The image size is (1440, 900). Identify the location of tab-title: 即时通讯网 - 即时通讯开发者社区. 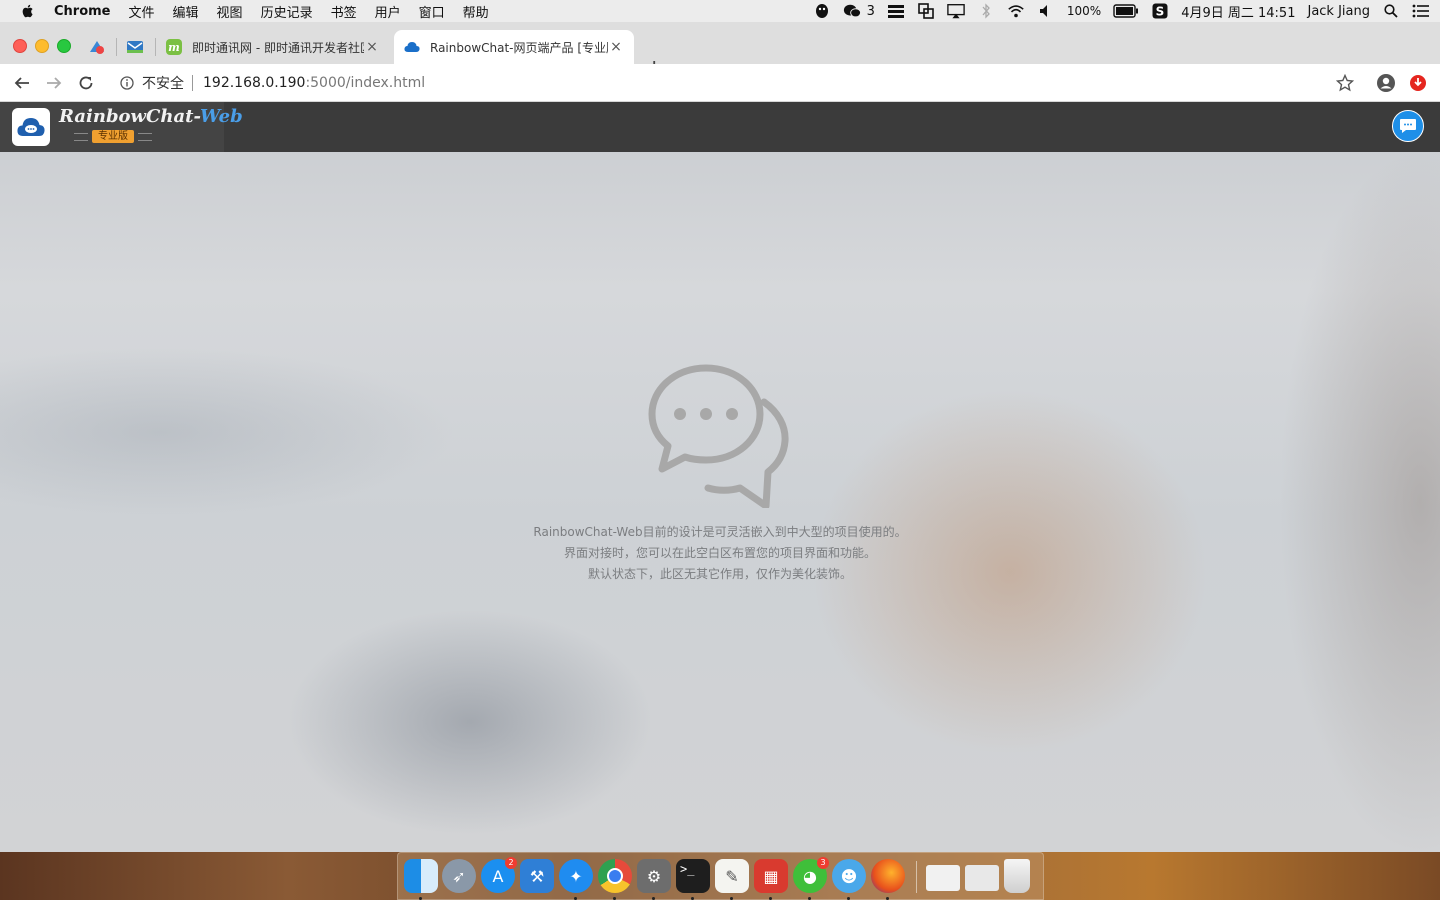
(278, 47).